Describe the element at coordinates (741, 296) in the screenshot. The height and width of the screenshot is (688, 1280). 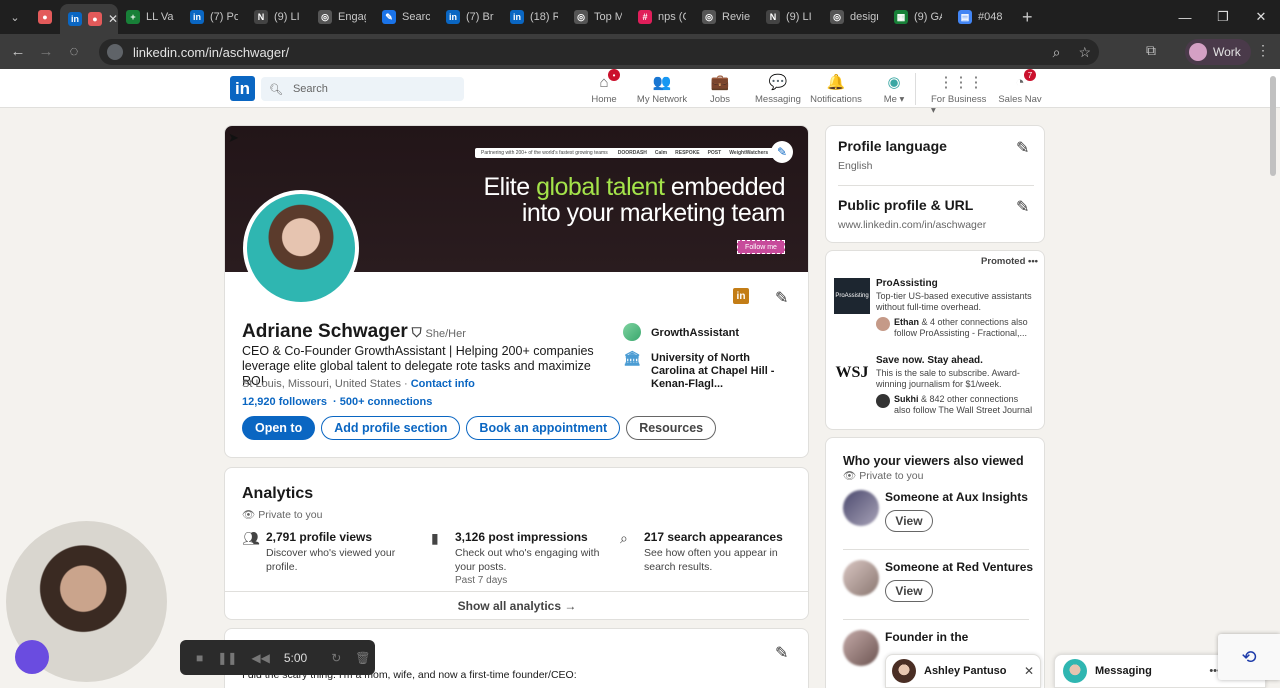
I see `linkedin-badge-icon: in` at that location.